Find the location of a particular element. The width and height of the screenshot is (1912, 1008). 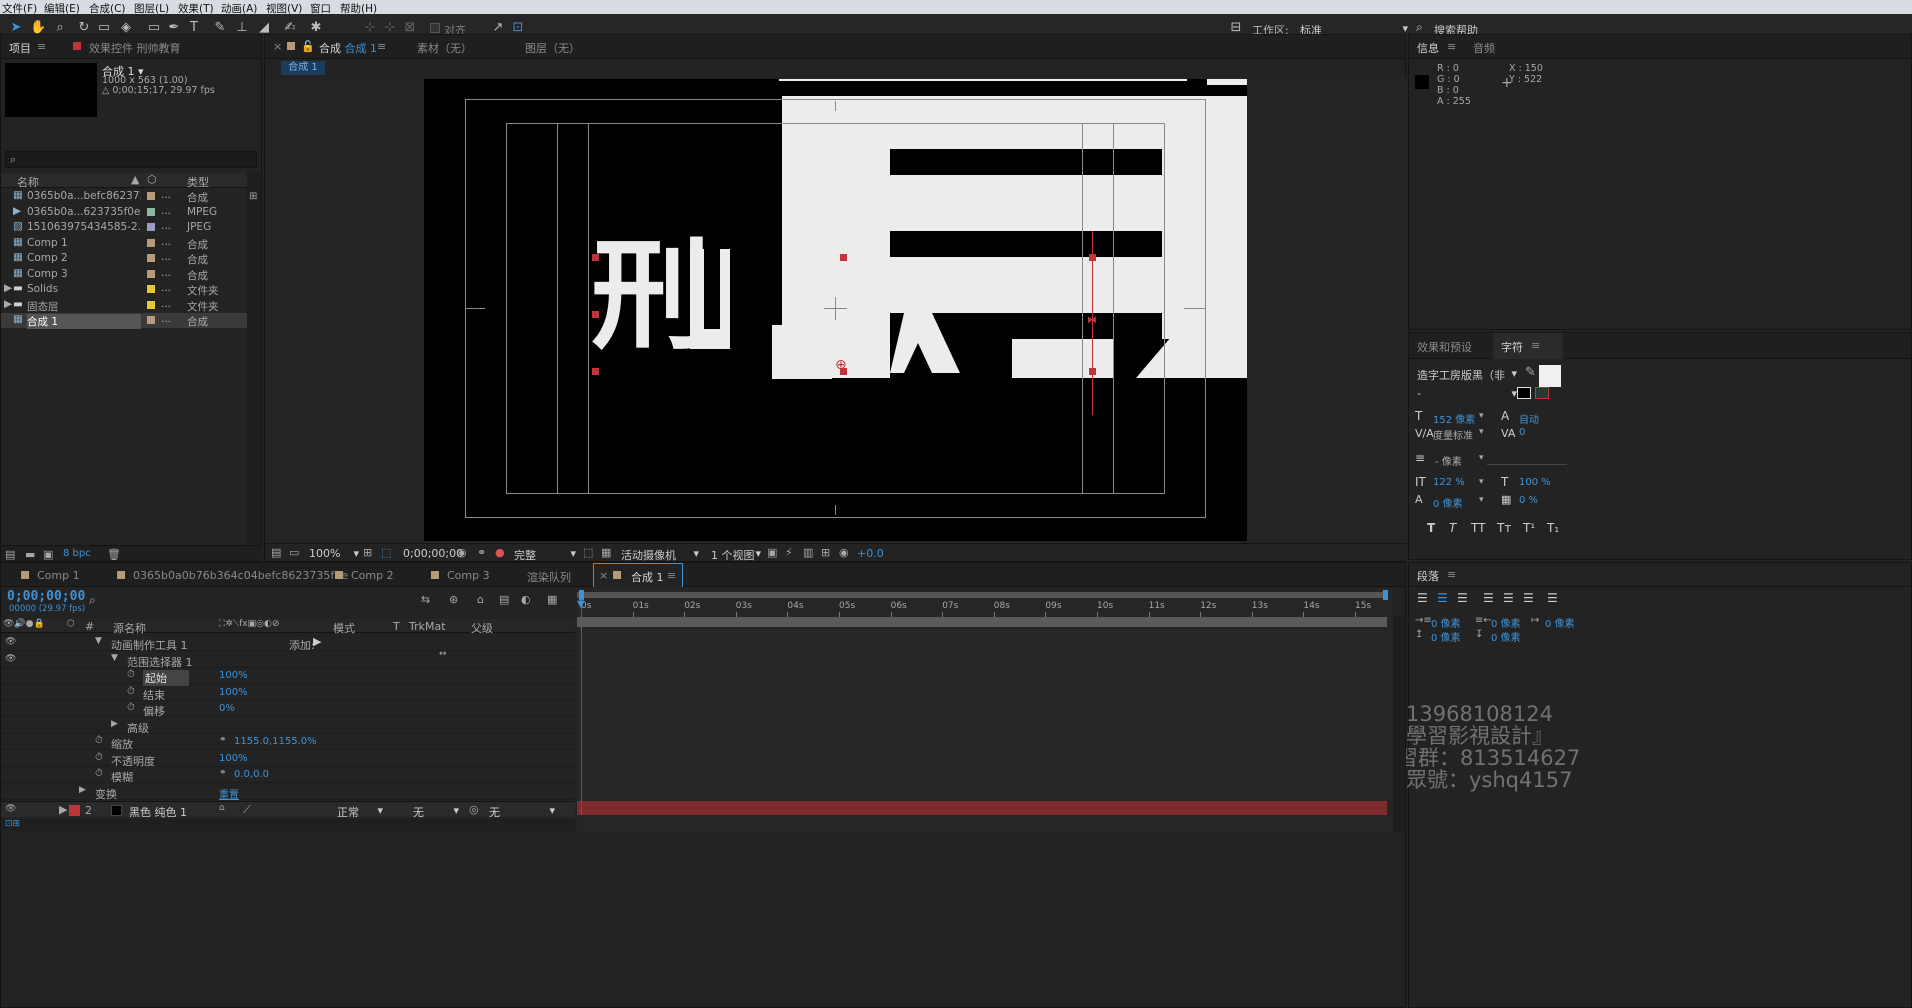

property-value: 0.0,0.0 is located at coordinates (251, 774).